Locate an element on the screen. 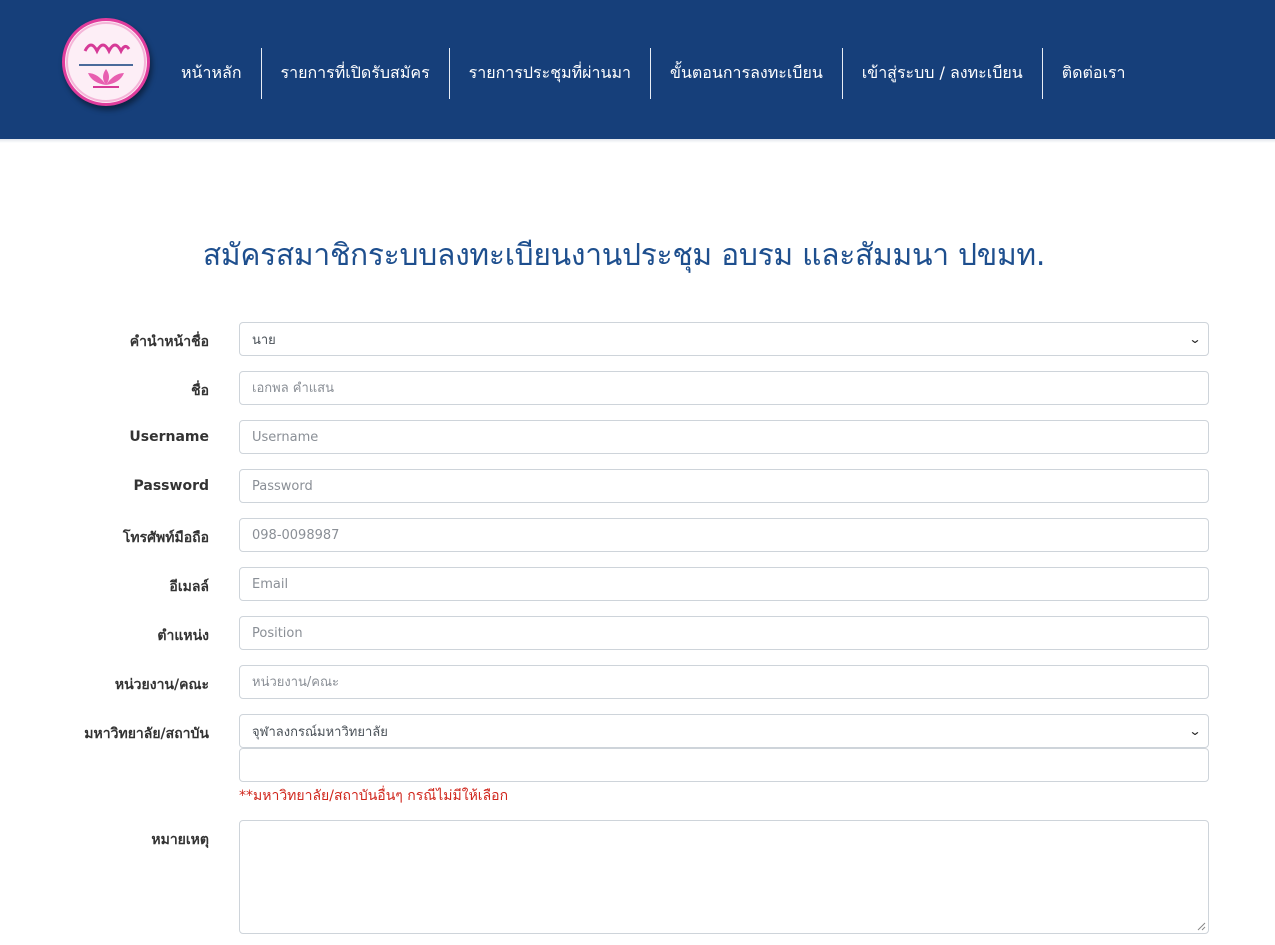  university-select-value: จุฬาลงกรณ์มหาวิทยาลัย is located at coordinates (320, 732).